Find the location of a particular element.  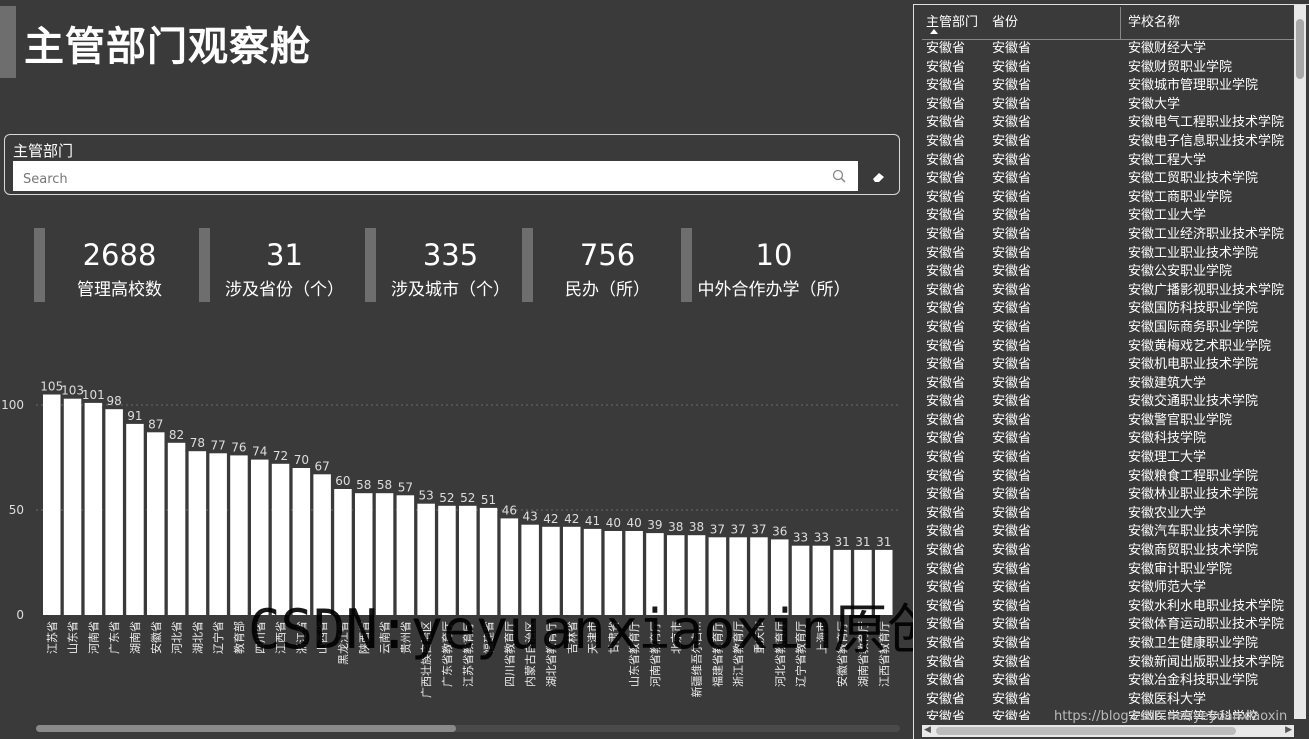

kpi-card-provinces: 31 涉及省份（个） is located at coordinates (279, 265).